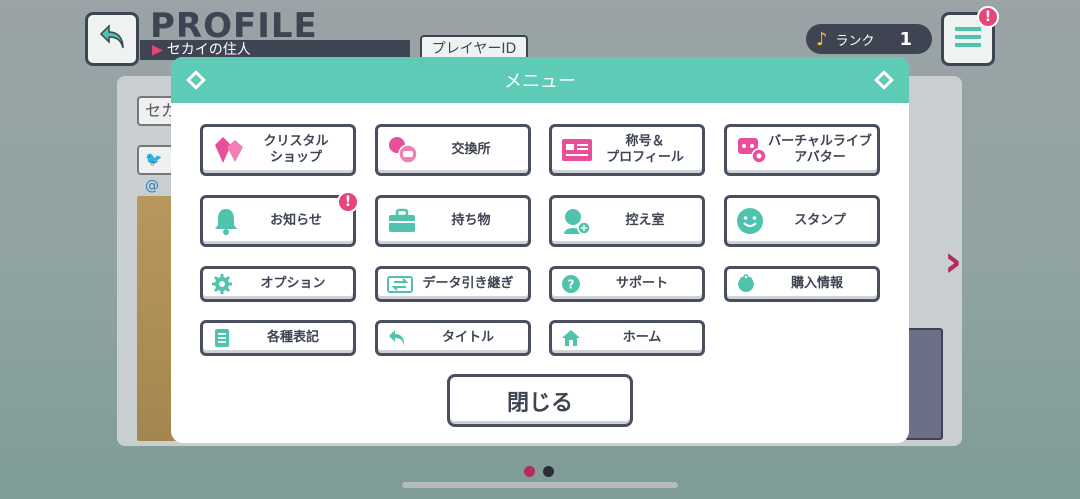 This screenshot has width=1080, height=499. I want to click on document-list-icon, so click(222, 338).